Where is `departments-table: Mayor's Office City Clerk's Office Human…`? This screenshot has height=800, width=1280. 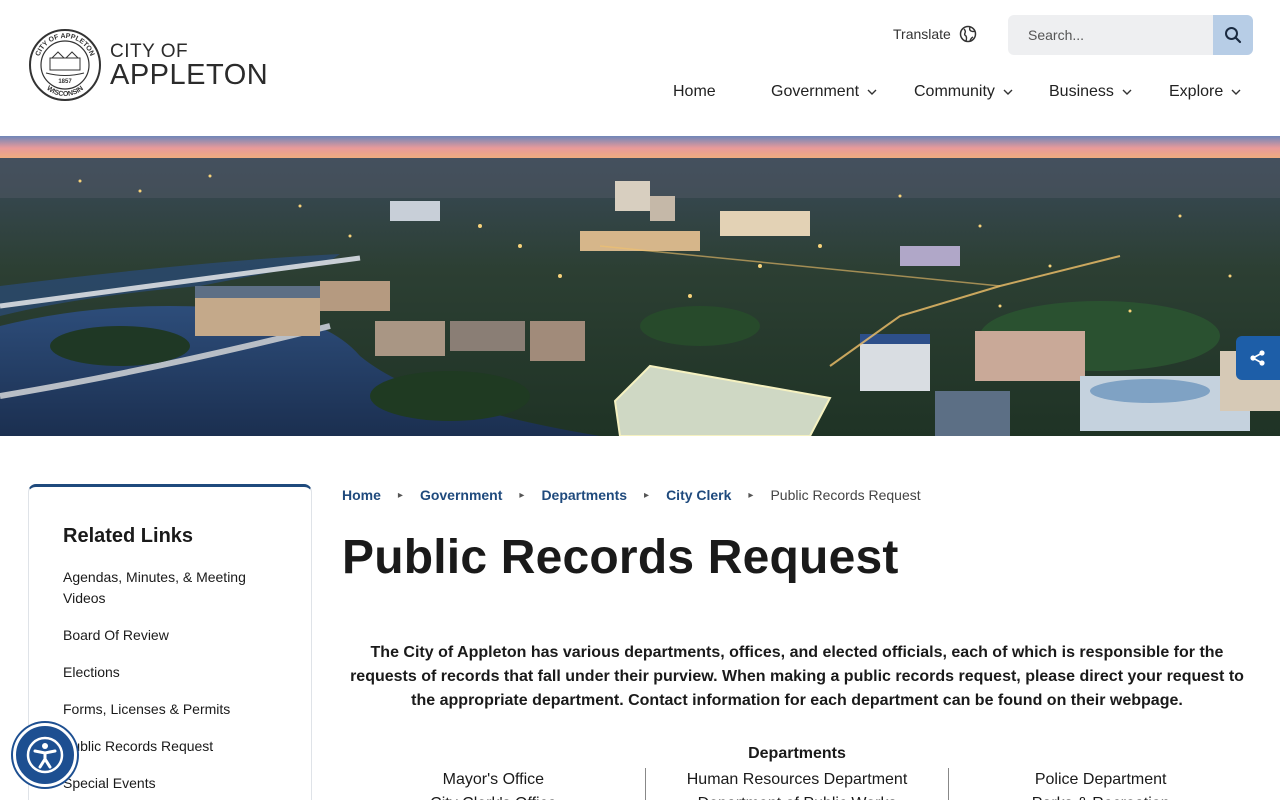 departments-table: Mayor's Office City Clerk's Office Human… is located at coordinates (797, 784).